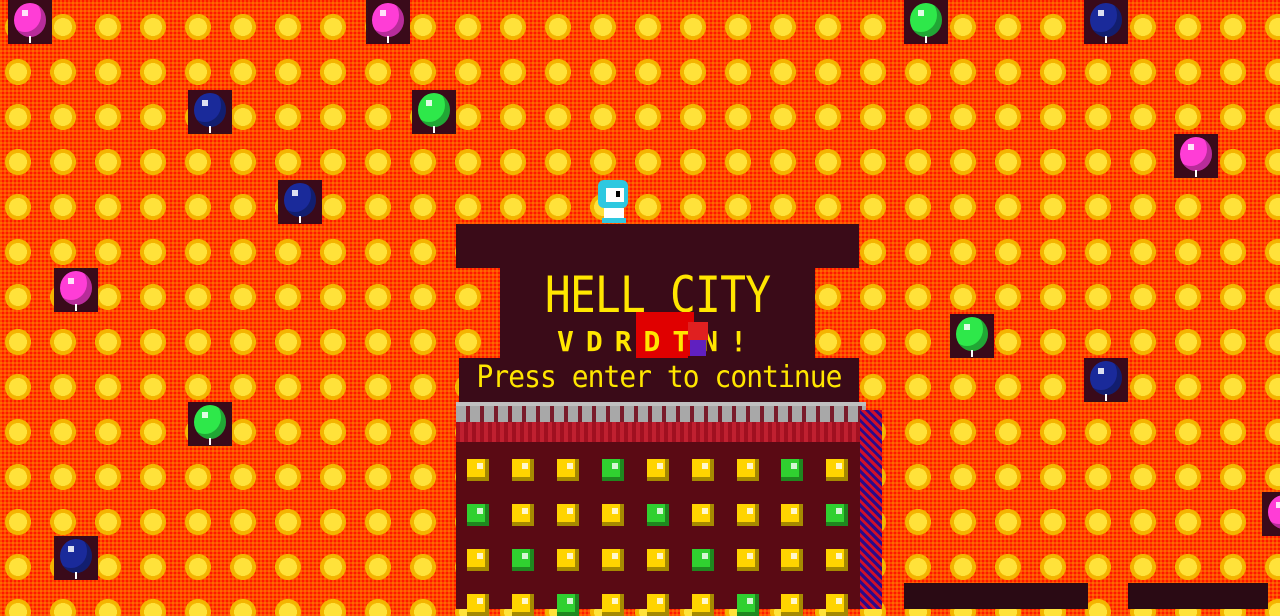 This screenshot has height=616, width=1280. I want to click on game-subtitle: VDRDTN!, so click(657, 341).